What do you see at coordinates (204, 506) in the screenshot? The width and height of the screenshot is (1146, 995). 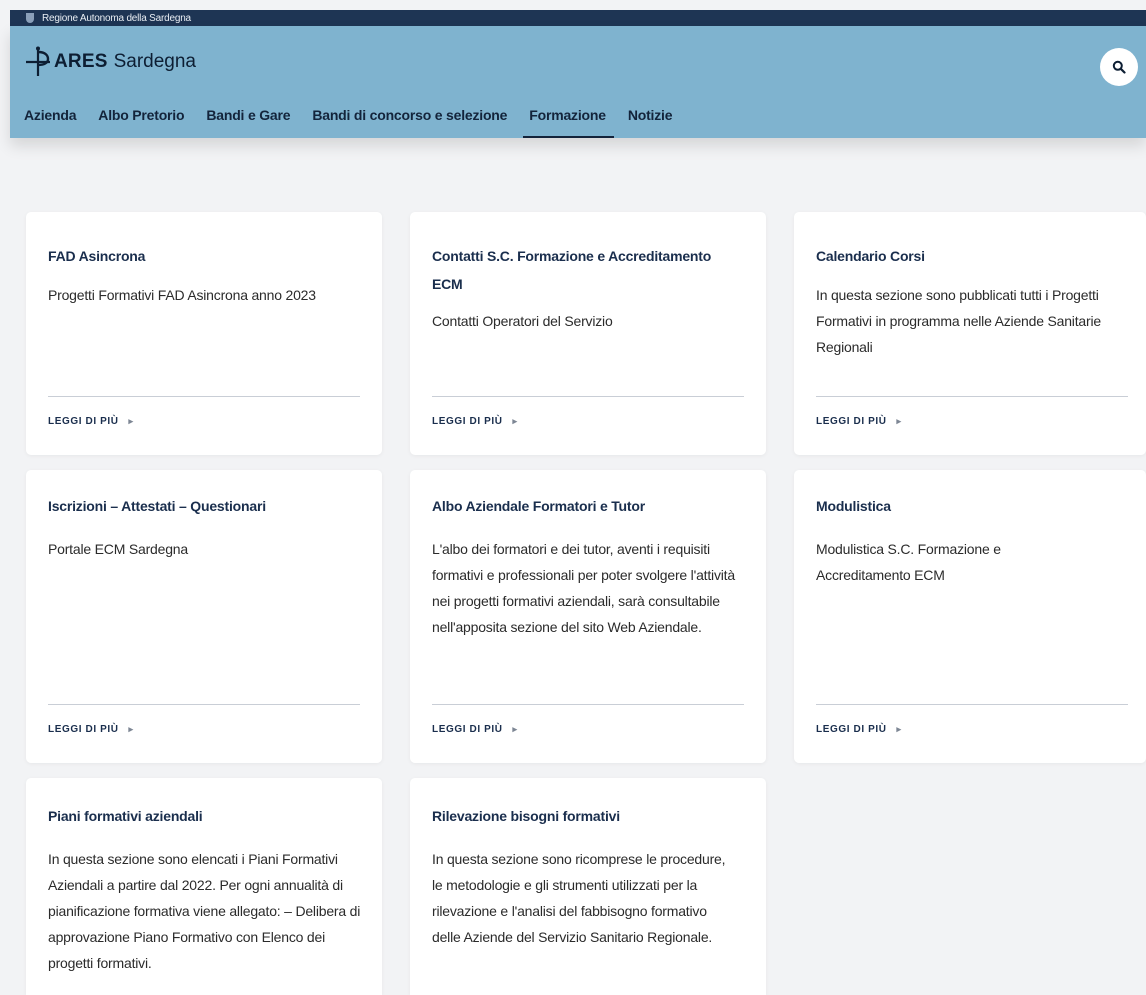 I see `card-title: Iscrizioni – Attestati – Questionari` at bounding box center [204, 506].